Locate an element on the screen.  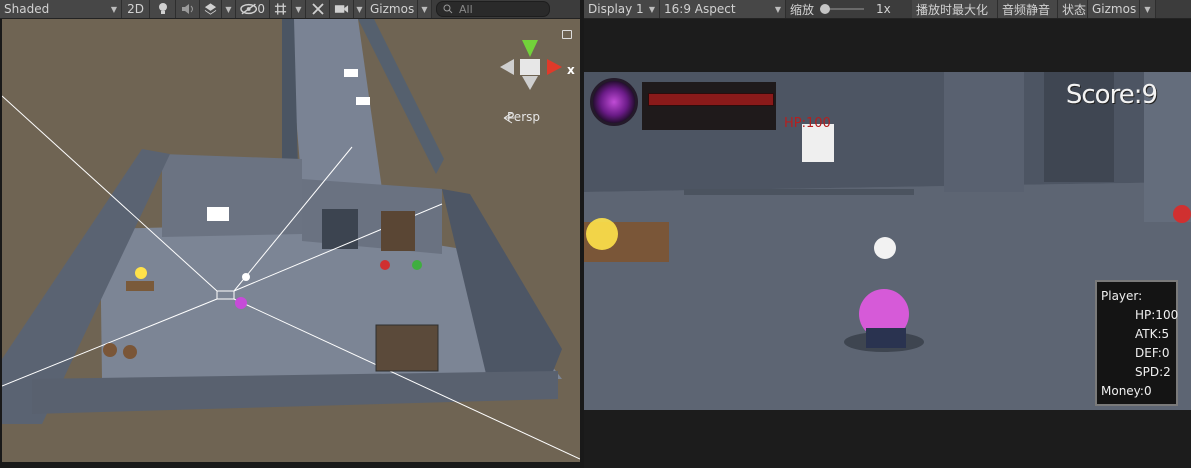
mute-audio-label: 音频静音 is located at coordinates (1026, 9).